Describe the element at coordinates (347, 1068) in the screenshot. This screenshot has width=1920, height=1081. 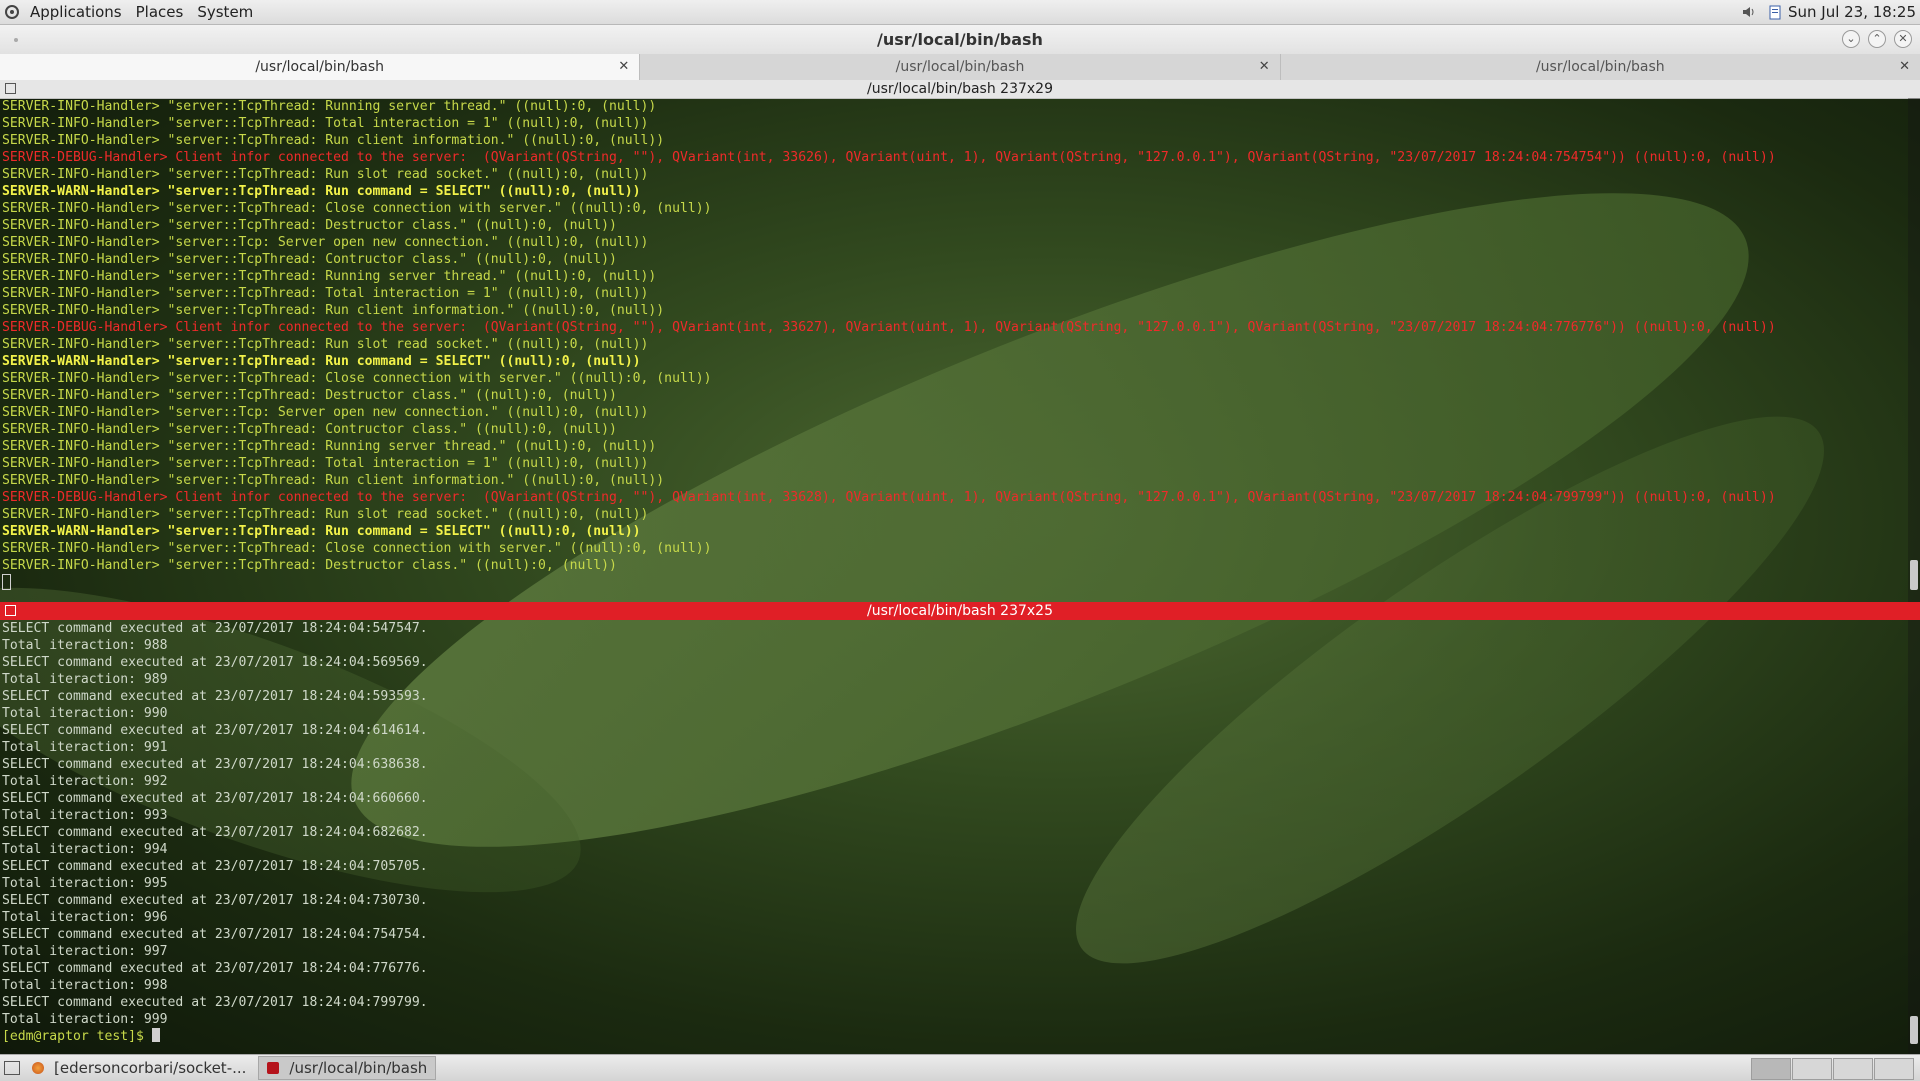
I see `taskbar-item-terminal: /usr/local/bin/bash` at that location.